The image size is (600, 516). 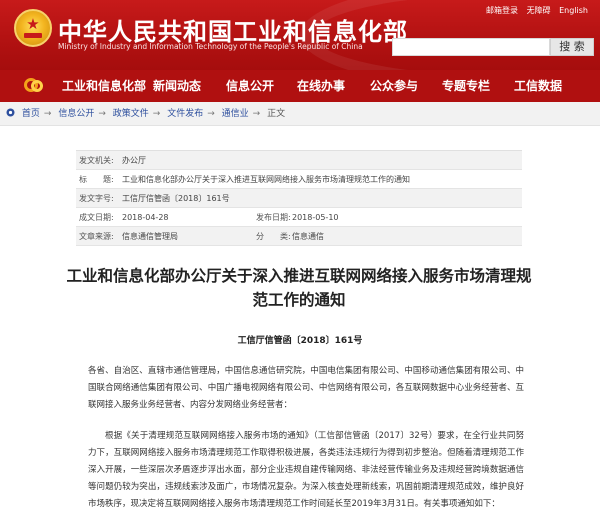 I want to click on meta-row-dates: 成文日期: 2018-04-28 发布日期: 2018-05-10, so click(x=299, y=217).